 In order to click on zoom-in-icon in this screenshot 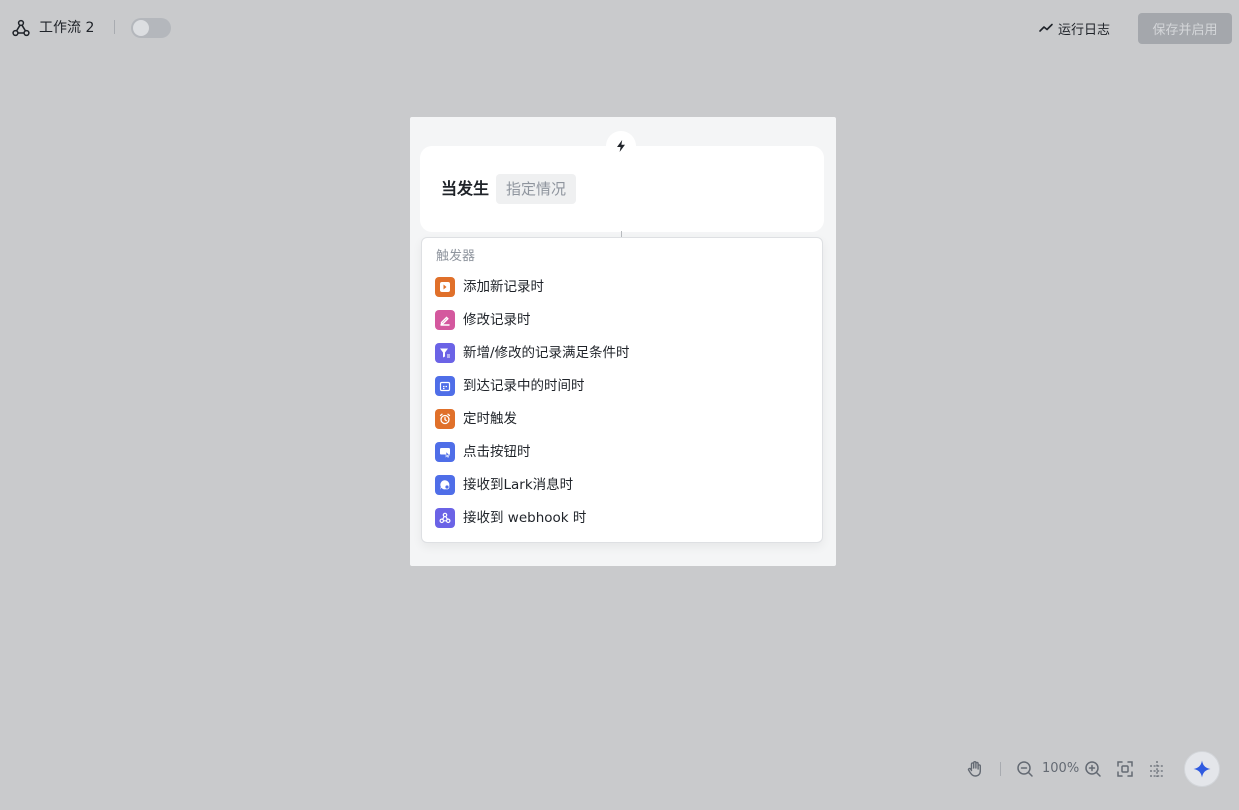, I will do `click(1093, 769)`.